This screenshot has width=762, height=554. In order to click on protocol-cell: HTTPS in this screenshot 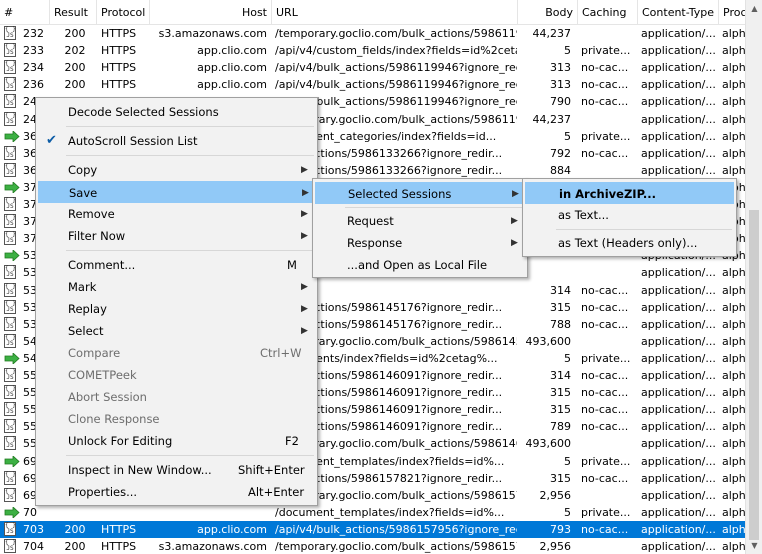, I will do `click(119, 546)`.